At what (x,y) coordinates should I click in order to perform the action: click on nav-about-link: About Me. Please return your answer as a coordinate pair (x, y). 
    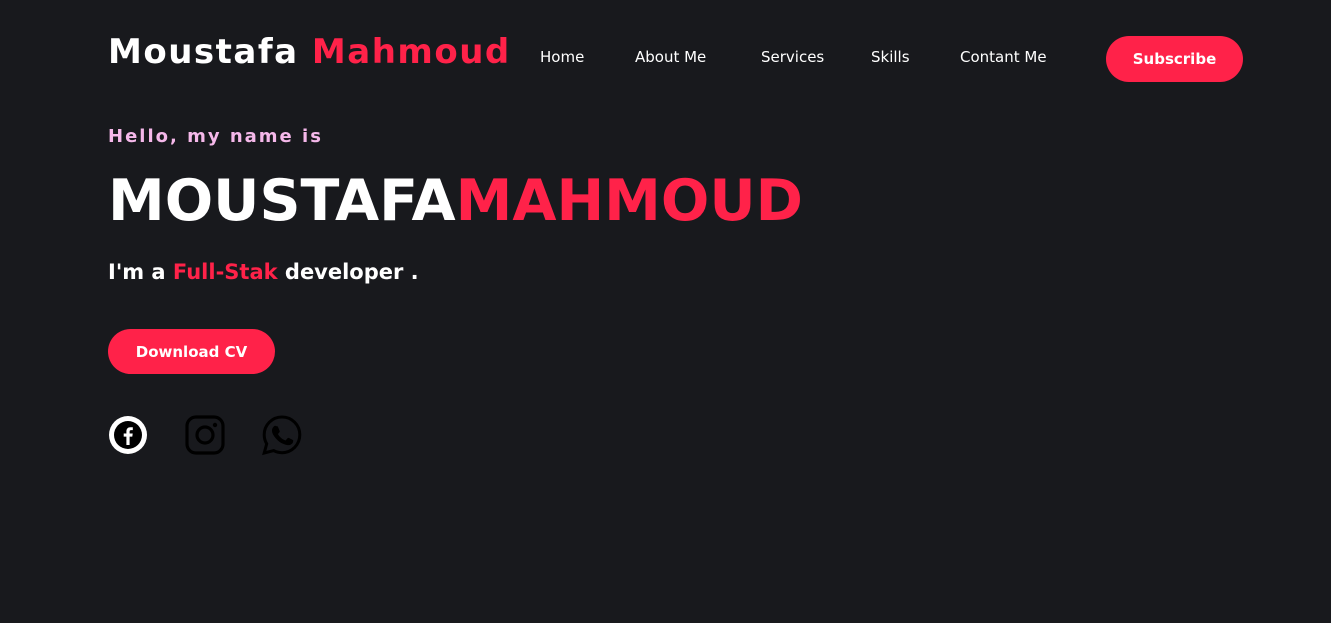
    Looking at the image, I should click on (670, 57).